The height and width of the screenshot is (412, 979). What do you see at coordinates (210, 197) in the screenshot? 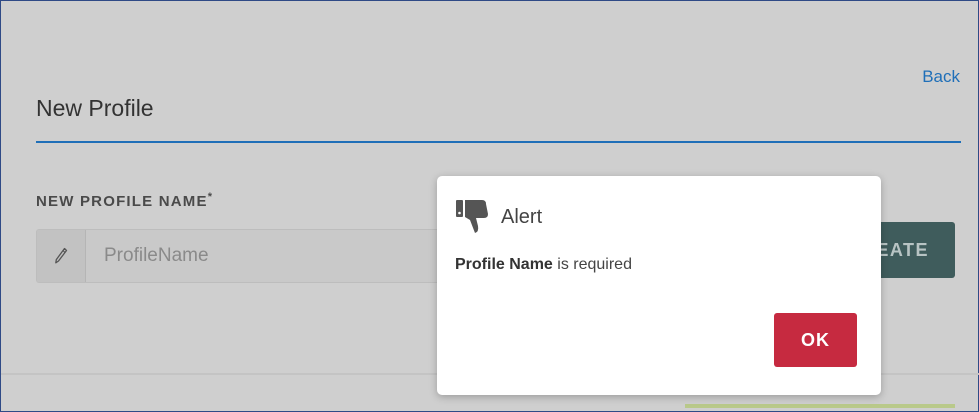
I see `required-marker: *` at bounding box center [210, 197].